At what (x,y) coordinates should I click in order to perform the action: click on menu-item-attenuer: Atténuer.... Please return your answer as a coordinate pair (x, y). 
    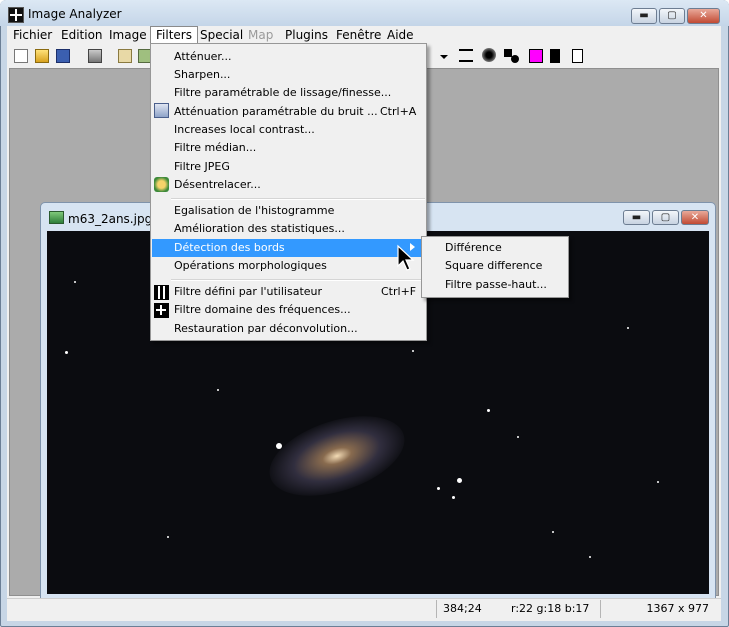
    Looking at the image, I should click on (202, 57).